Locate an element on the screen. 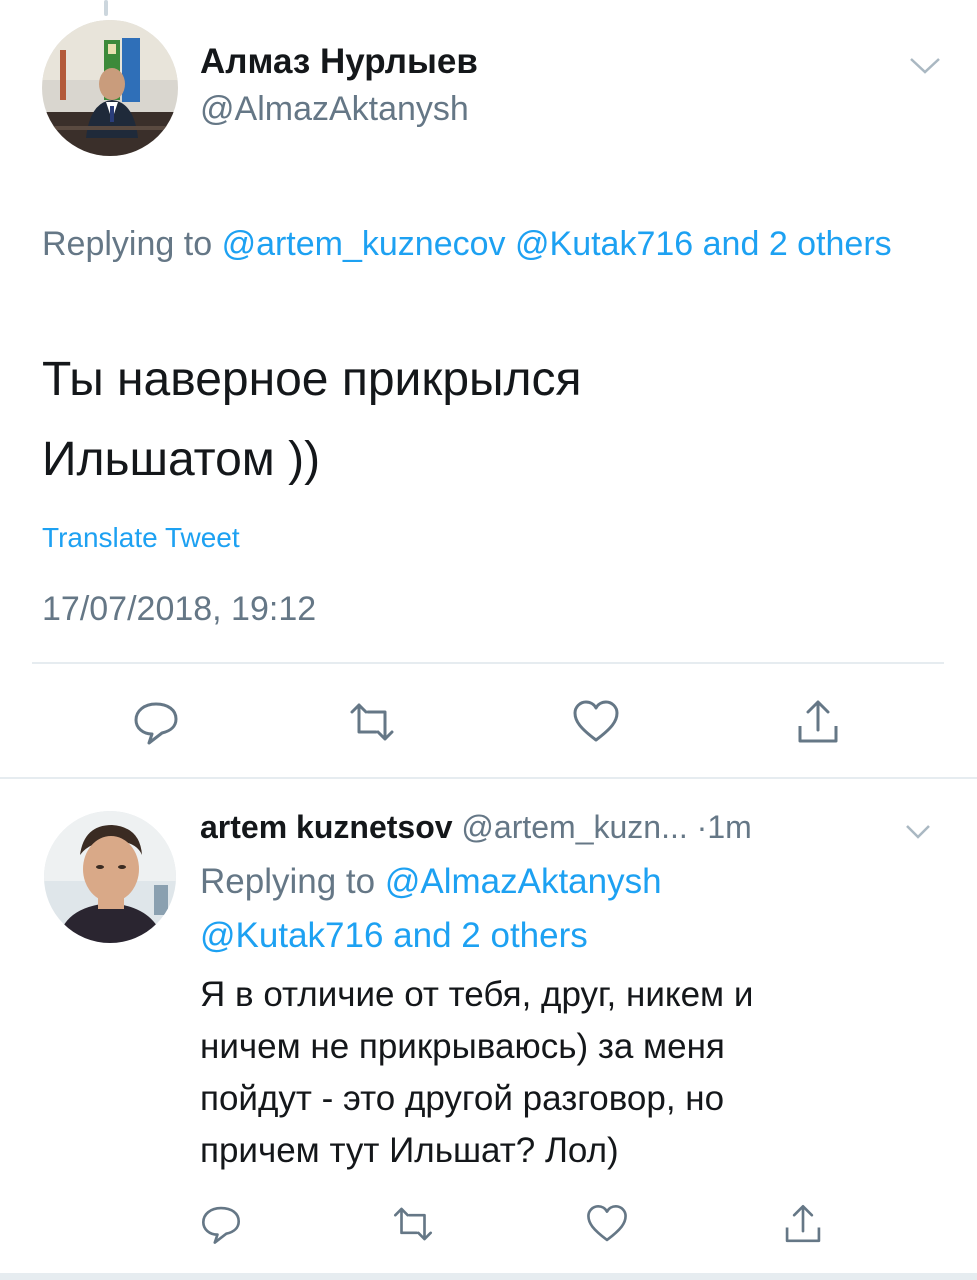  tweet-text-line: Ты наверное прикрылся is located at coordinates (312, 379).